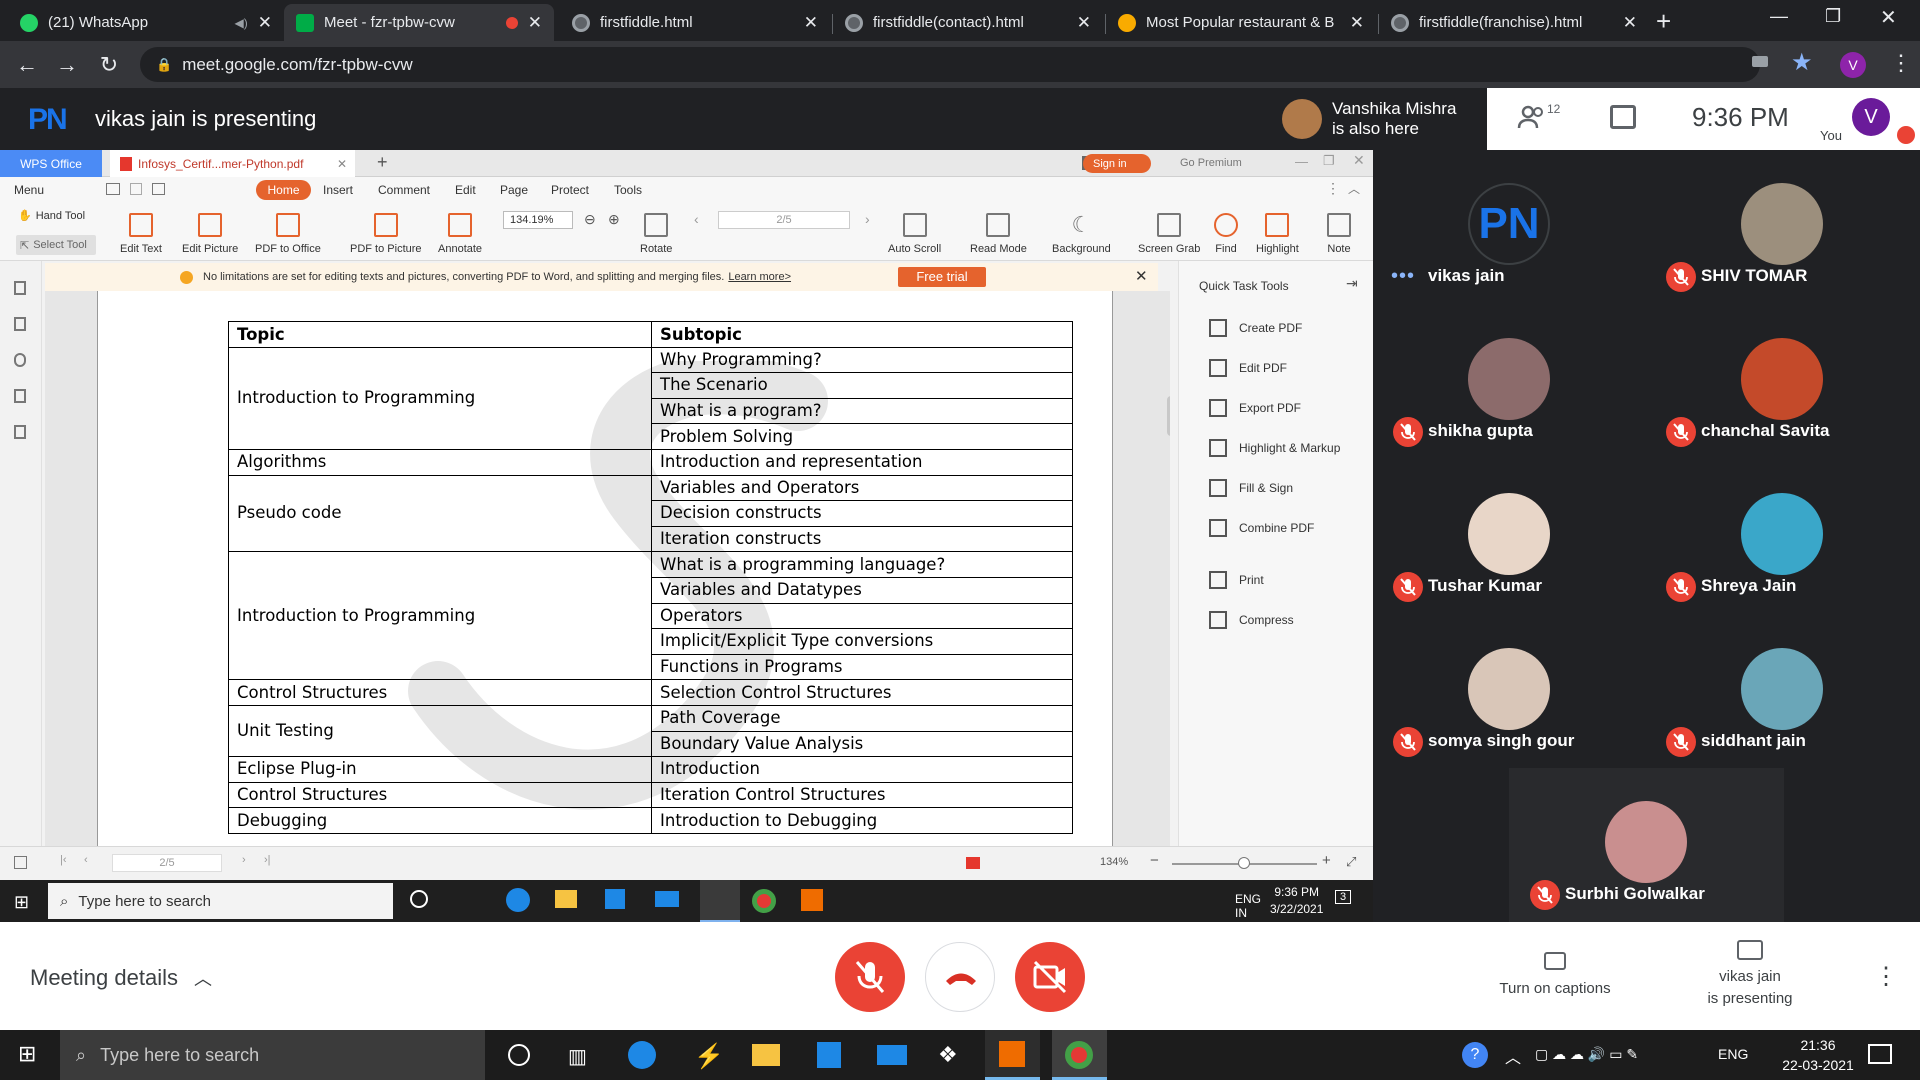 The height and width of the screenshot is (1080, 1920). What do you see at coordinates (1352, 283) in the screenshot?
I see `collapse-panel-icon: ⇥` at bounding box center [1352, 283].